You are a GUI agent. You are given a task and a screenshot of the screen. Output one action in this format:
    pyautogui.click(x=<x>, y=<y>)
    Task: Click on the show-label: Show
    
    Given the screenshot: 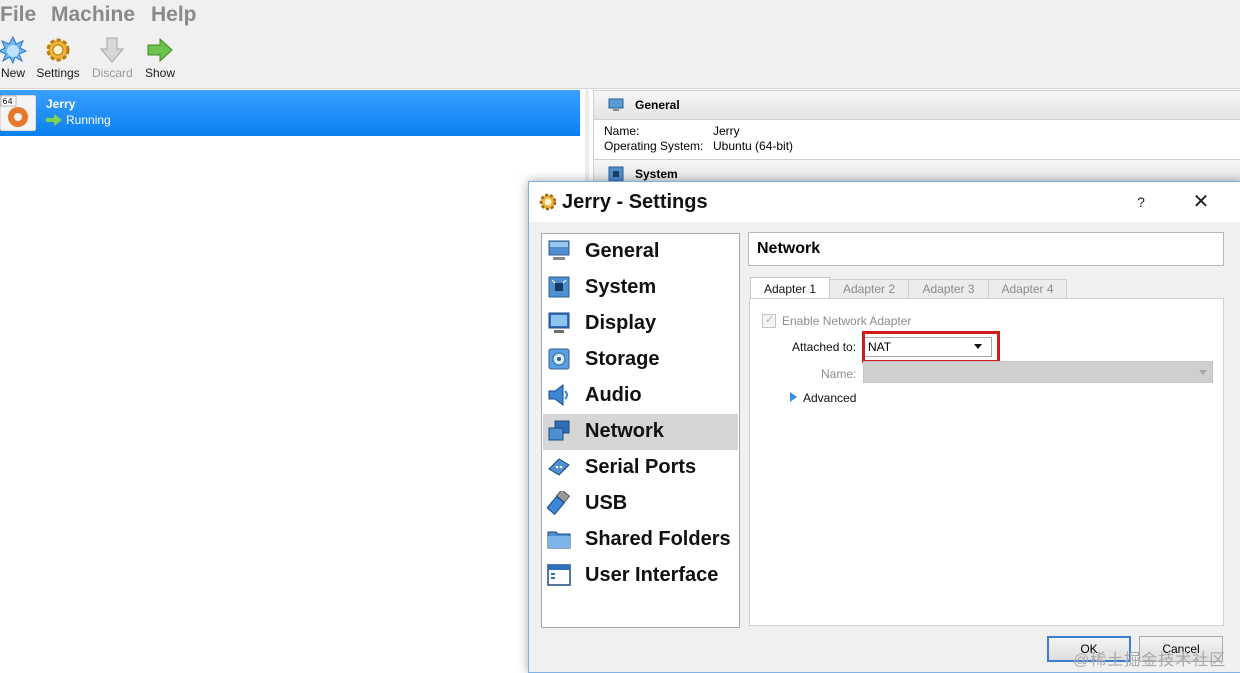 What is the action you would take?
    pyautogui.click(x=160, y=73)
    